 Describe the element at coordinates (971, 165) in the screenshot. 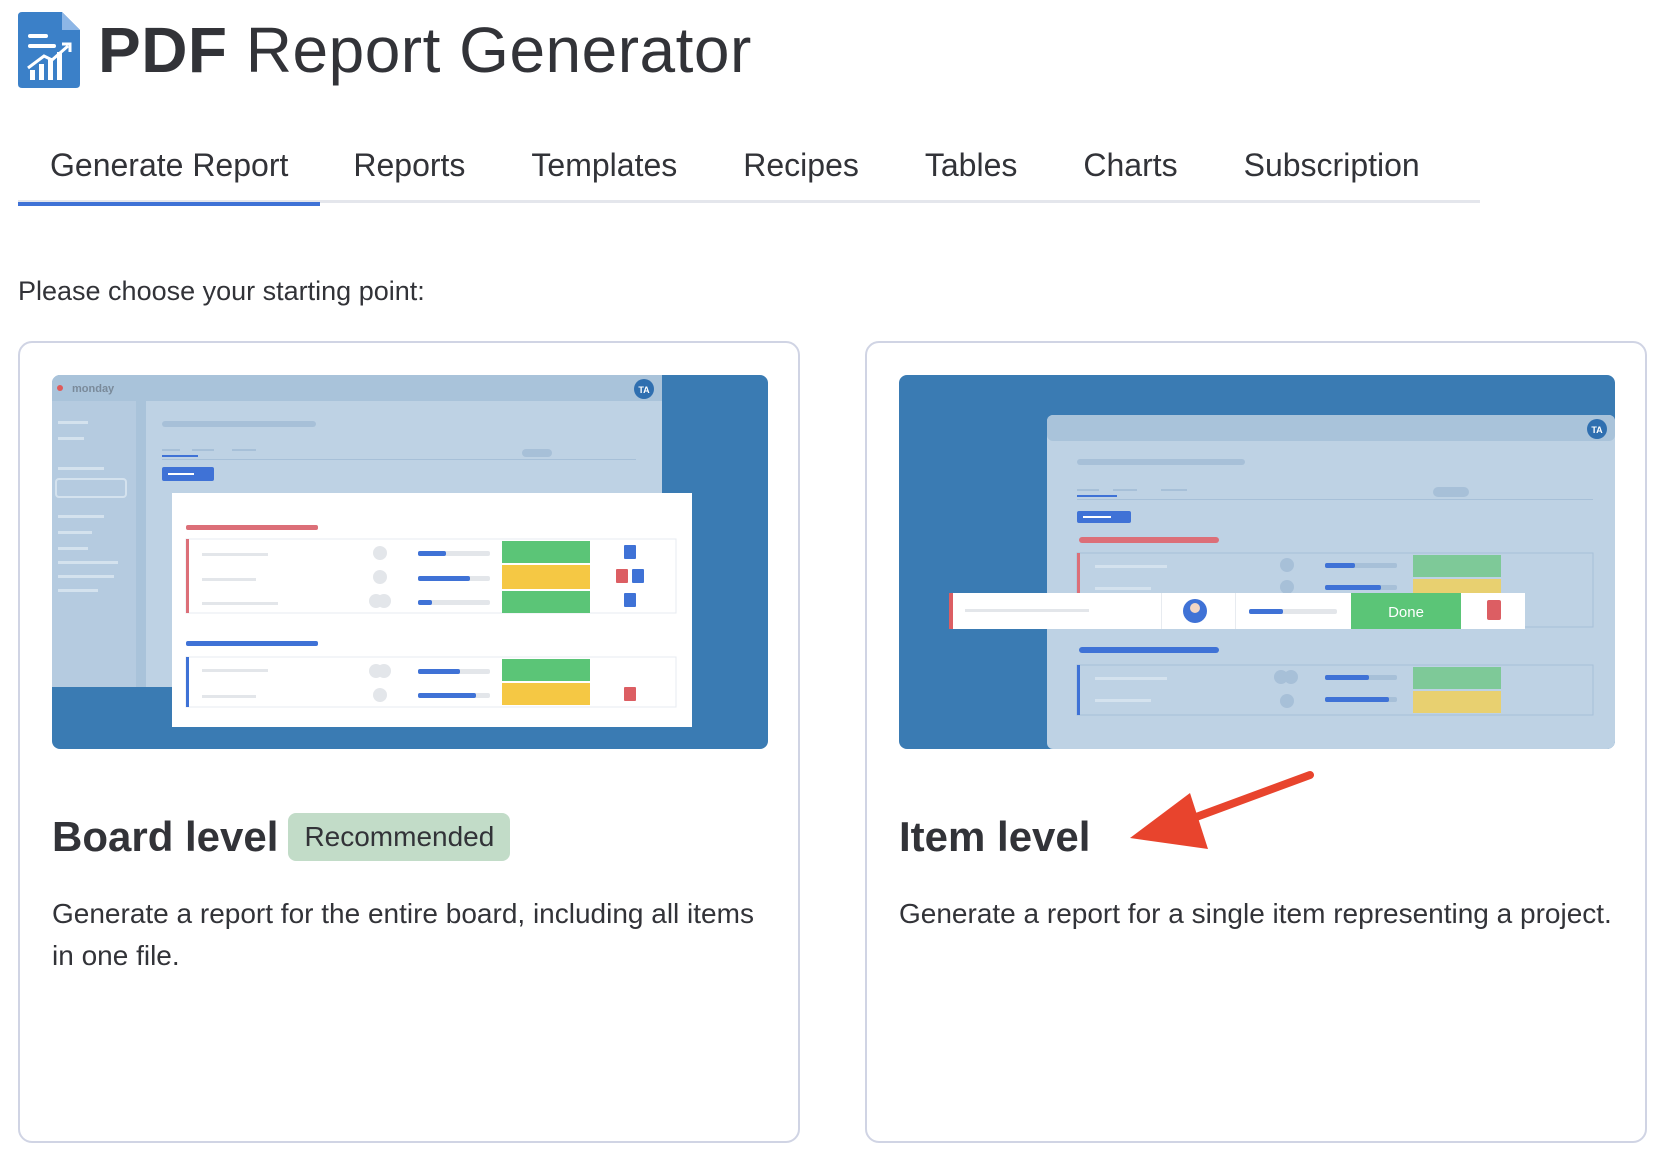

I see `tab-tables: Tables` at that location.